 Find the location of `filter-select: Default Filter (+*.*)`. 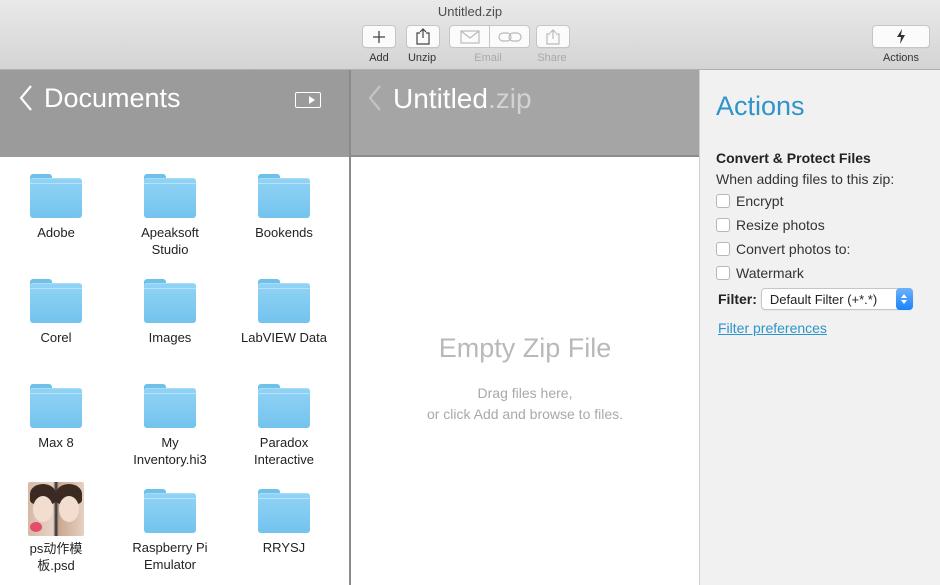

filter-select: Default Filter (+*.*) is located at coordinates (836, 299).